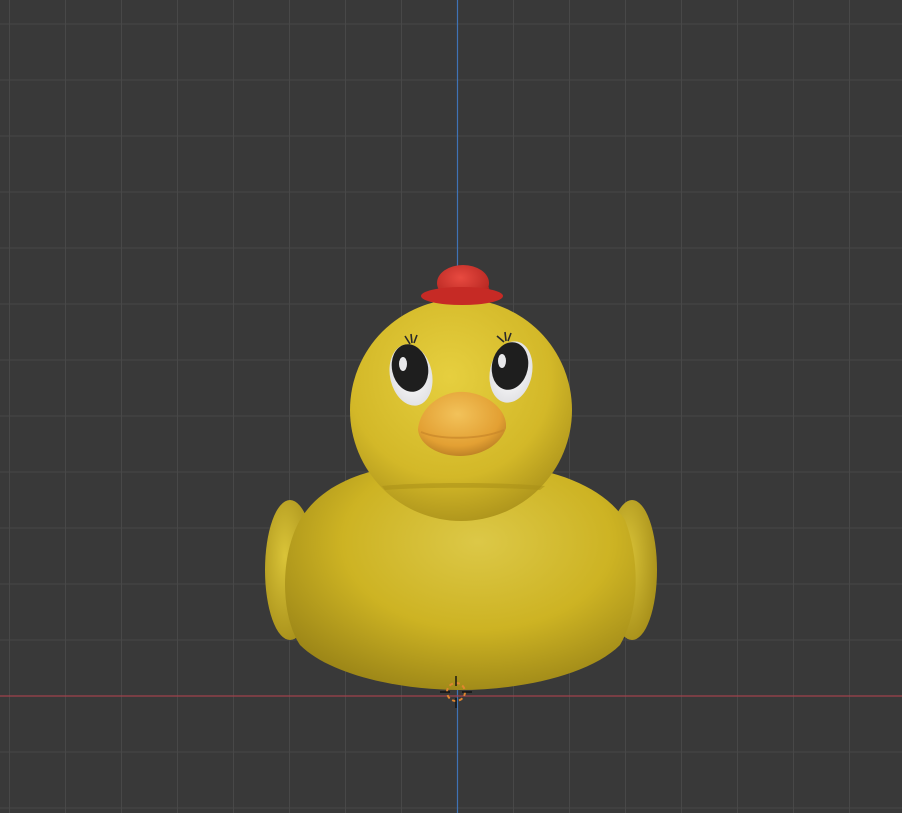 The height and width of the screenshot is (813, 902). Describe the element at coordinates (462, 285) in the screenshot. I see `duck-hat` at that location.